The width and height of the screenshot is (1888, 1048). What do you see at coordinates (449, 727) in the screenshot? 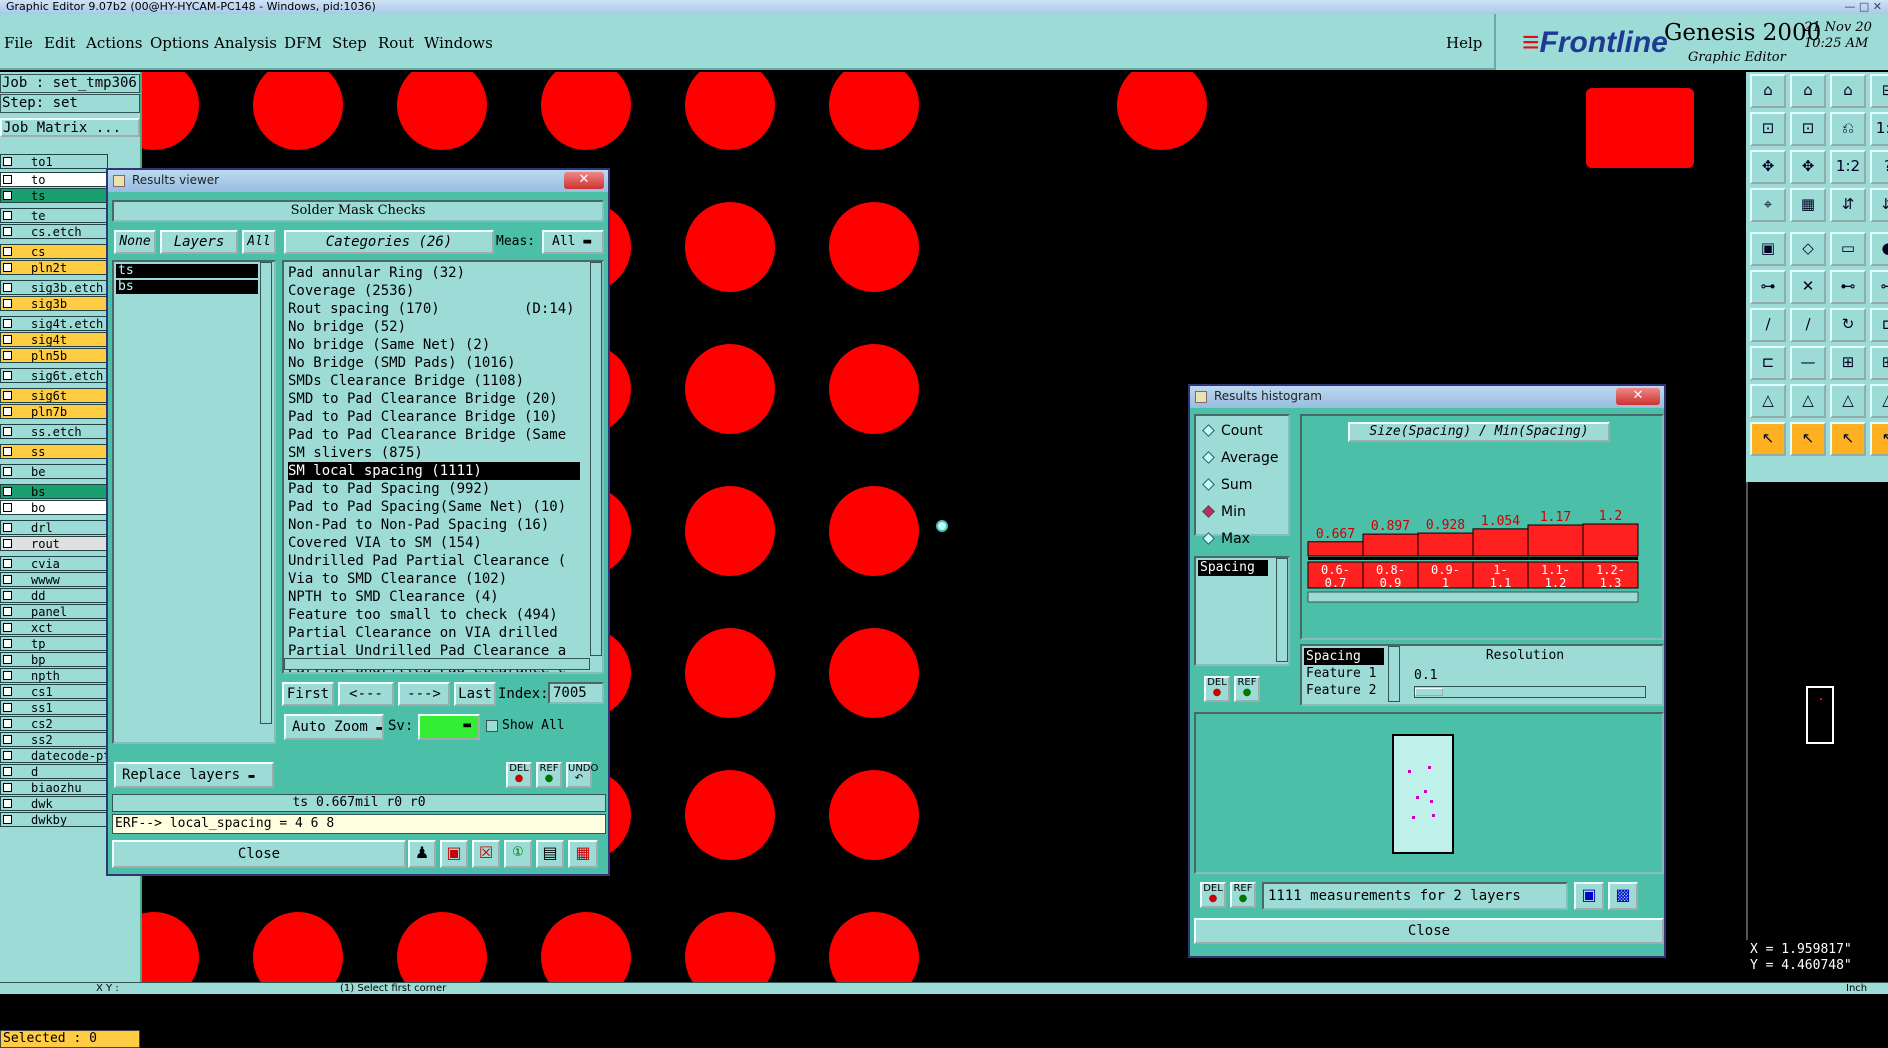
I see `severity-color-select: ▬` at bounding box center [449, 727].